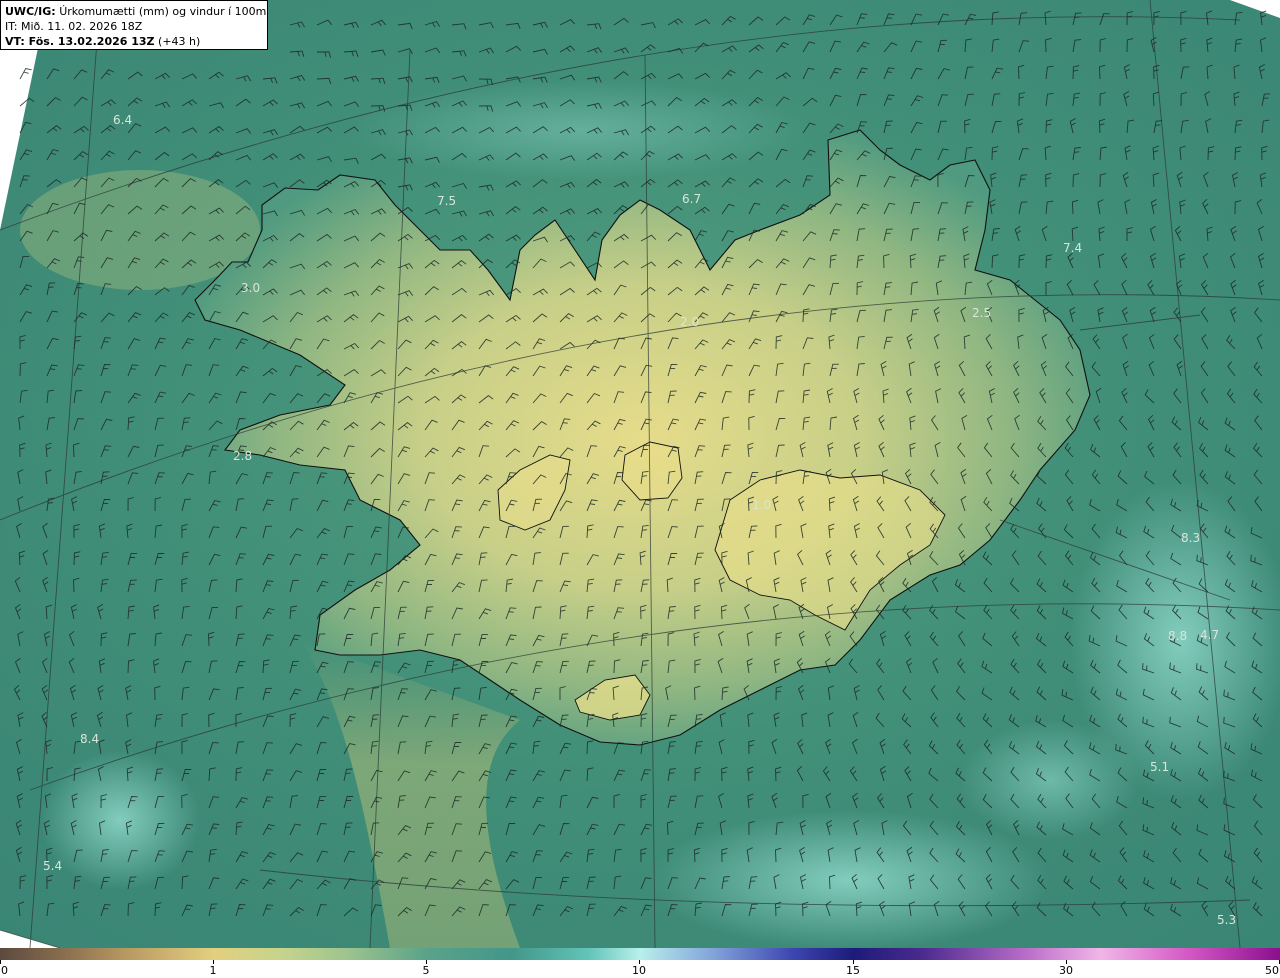 The image size is (1280, 978). I want to click on value-label: 7.5, so click(446, 201).